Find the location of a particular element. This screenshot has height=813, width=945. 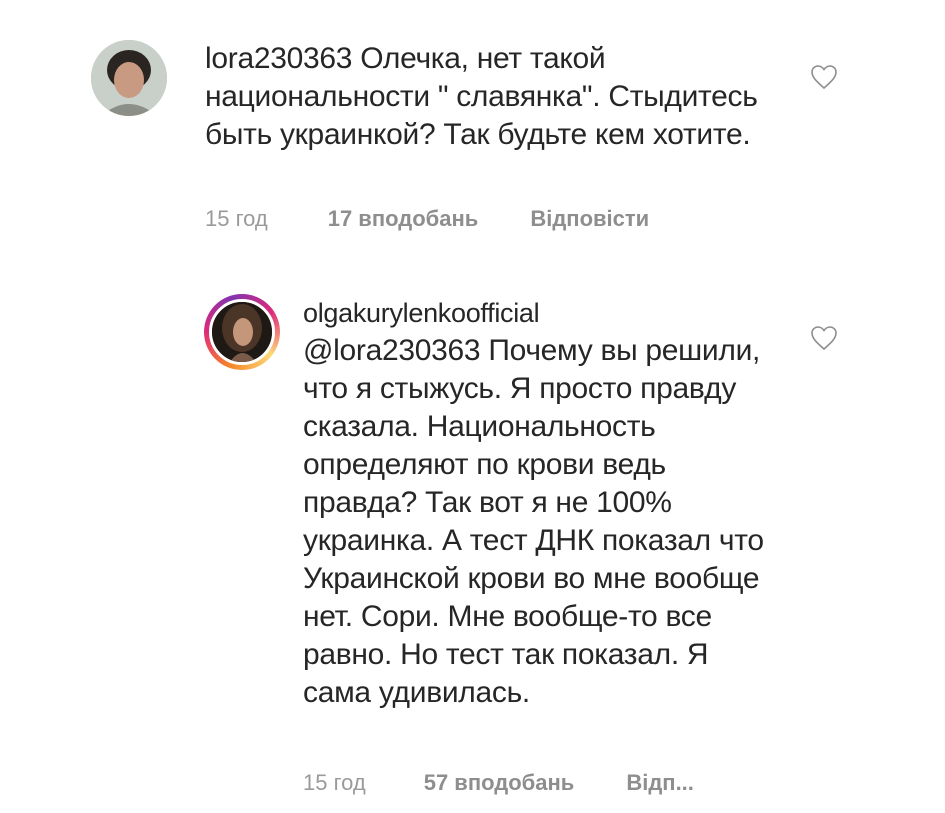

comment-1-time: 15 год is located at coordinates (236, 218).